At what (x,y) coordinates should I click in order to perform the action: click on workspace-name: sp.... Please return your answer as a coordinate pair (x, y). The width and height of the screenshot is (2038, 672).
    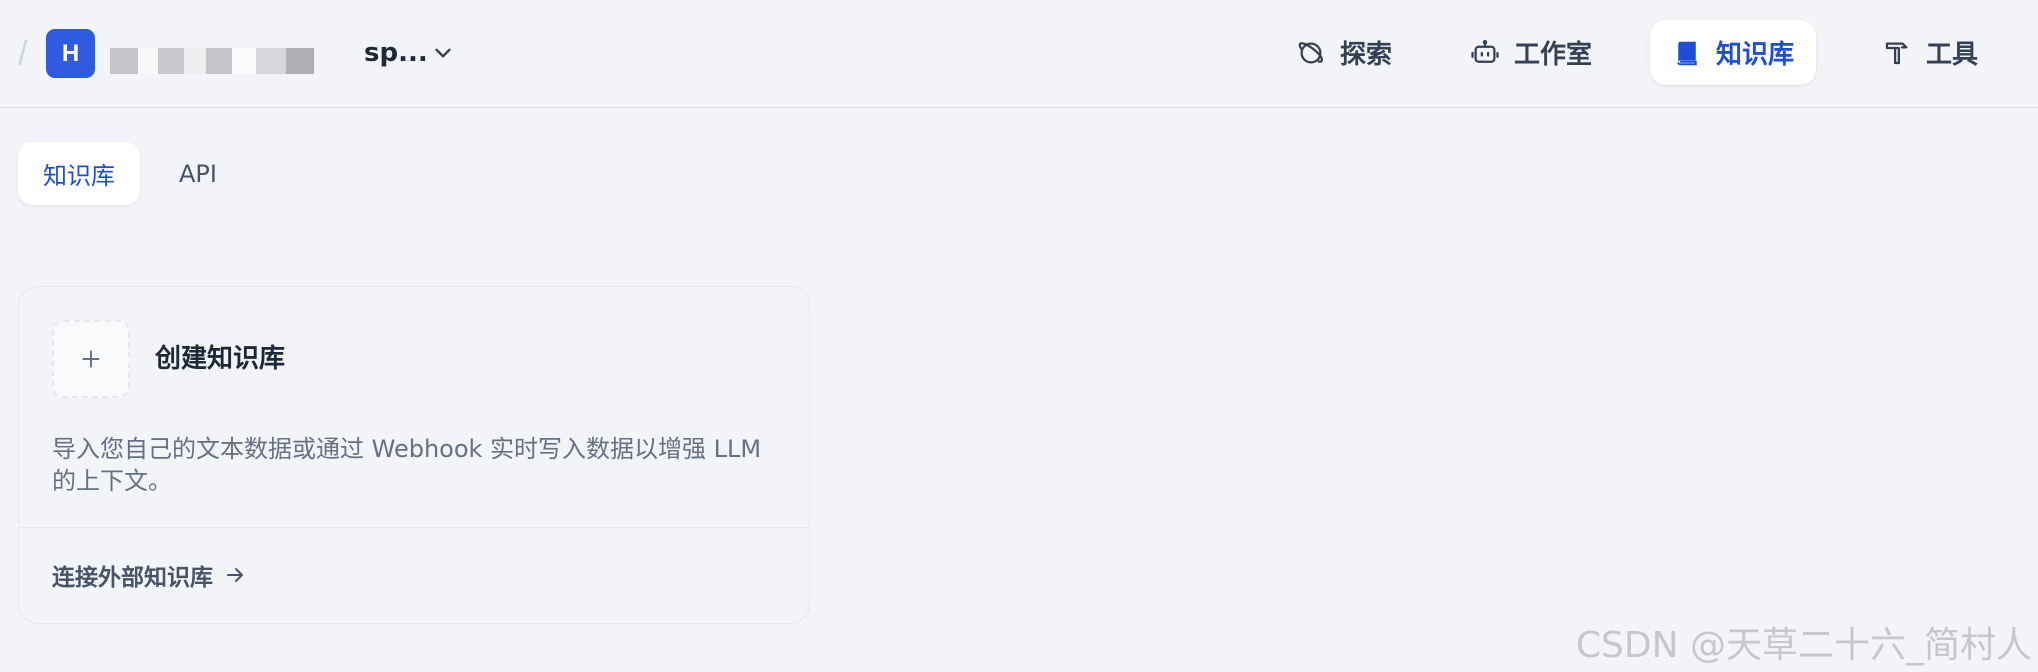
    Looking at the image, I should click on (396, 53).